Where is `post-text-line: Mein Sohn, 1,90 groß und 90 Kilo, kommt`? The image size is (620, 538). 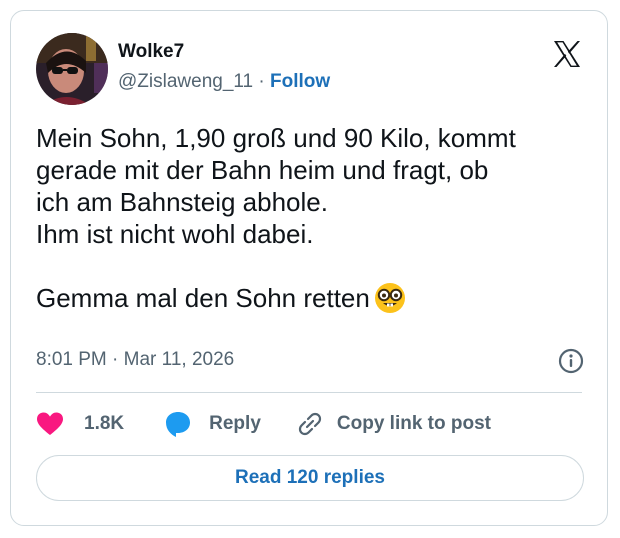 post-text-line: Mein Sohn, 1,90 groß und 90 Kilo, kommt is located at coordinates (276, 138).